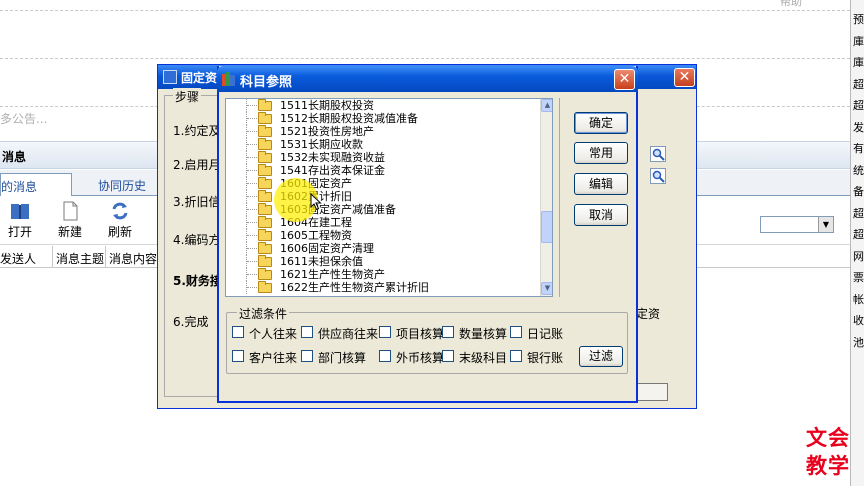  I want to click on sidebar-item: 池, so click(858, 343).